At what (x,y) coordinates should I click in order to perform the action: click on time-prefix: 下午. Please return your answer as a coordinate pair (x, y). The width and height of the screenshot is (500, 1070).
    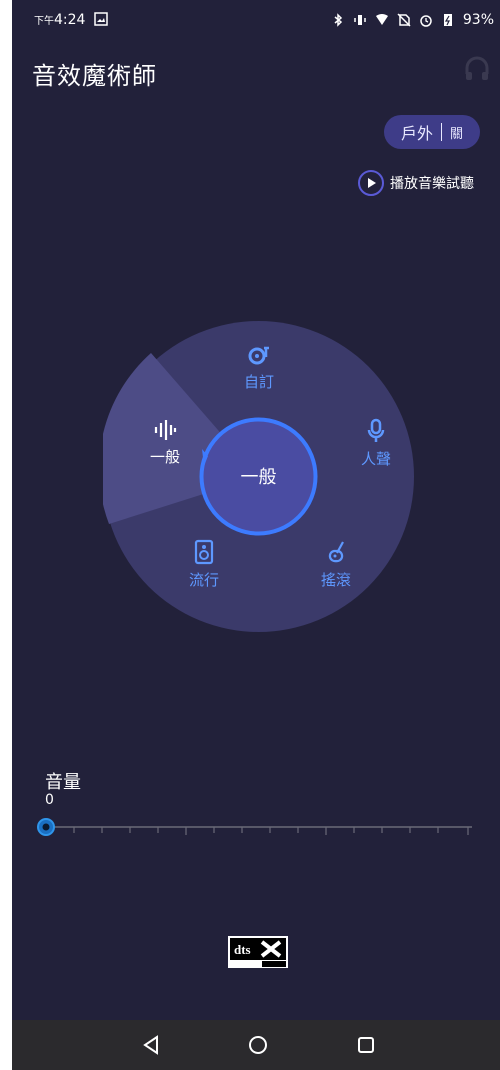
    Looking at the image, I should click on (44, 21).